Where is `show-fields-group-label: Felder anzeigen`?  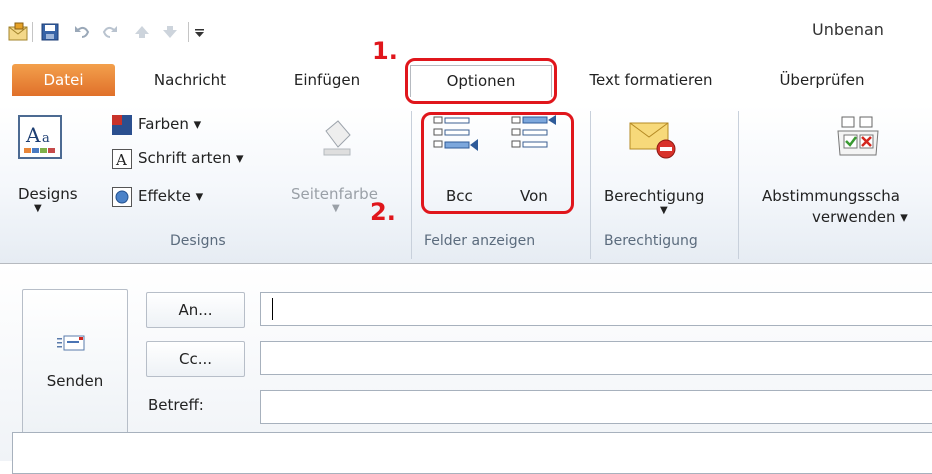
show-fields-group-label: Felder anzeigen is located at coordinates (480, 241).